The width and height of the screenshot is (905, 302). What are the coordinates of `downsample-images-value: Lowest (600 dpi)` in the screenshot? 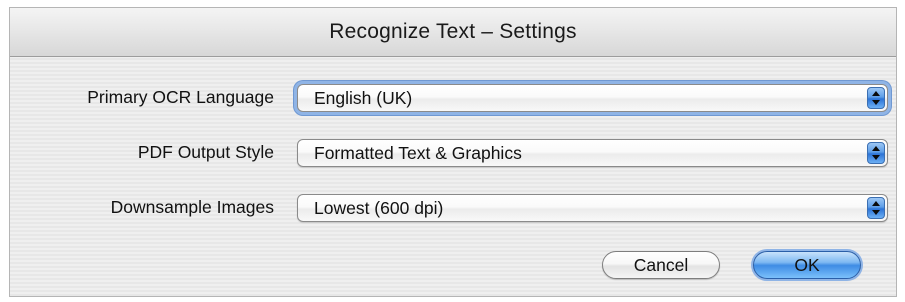 It's located at (379, 208).